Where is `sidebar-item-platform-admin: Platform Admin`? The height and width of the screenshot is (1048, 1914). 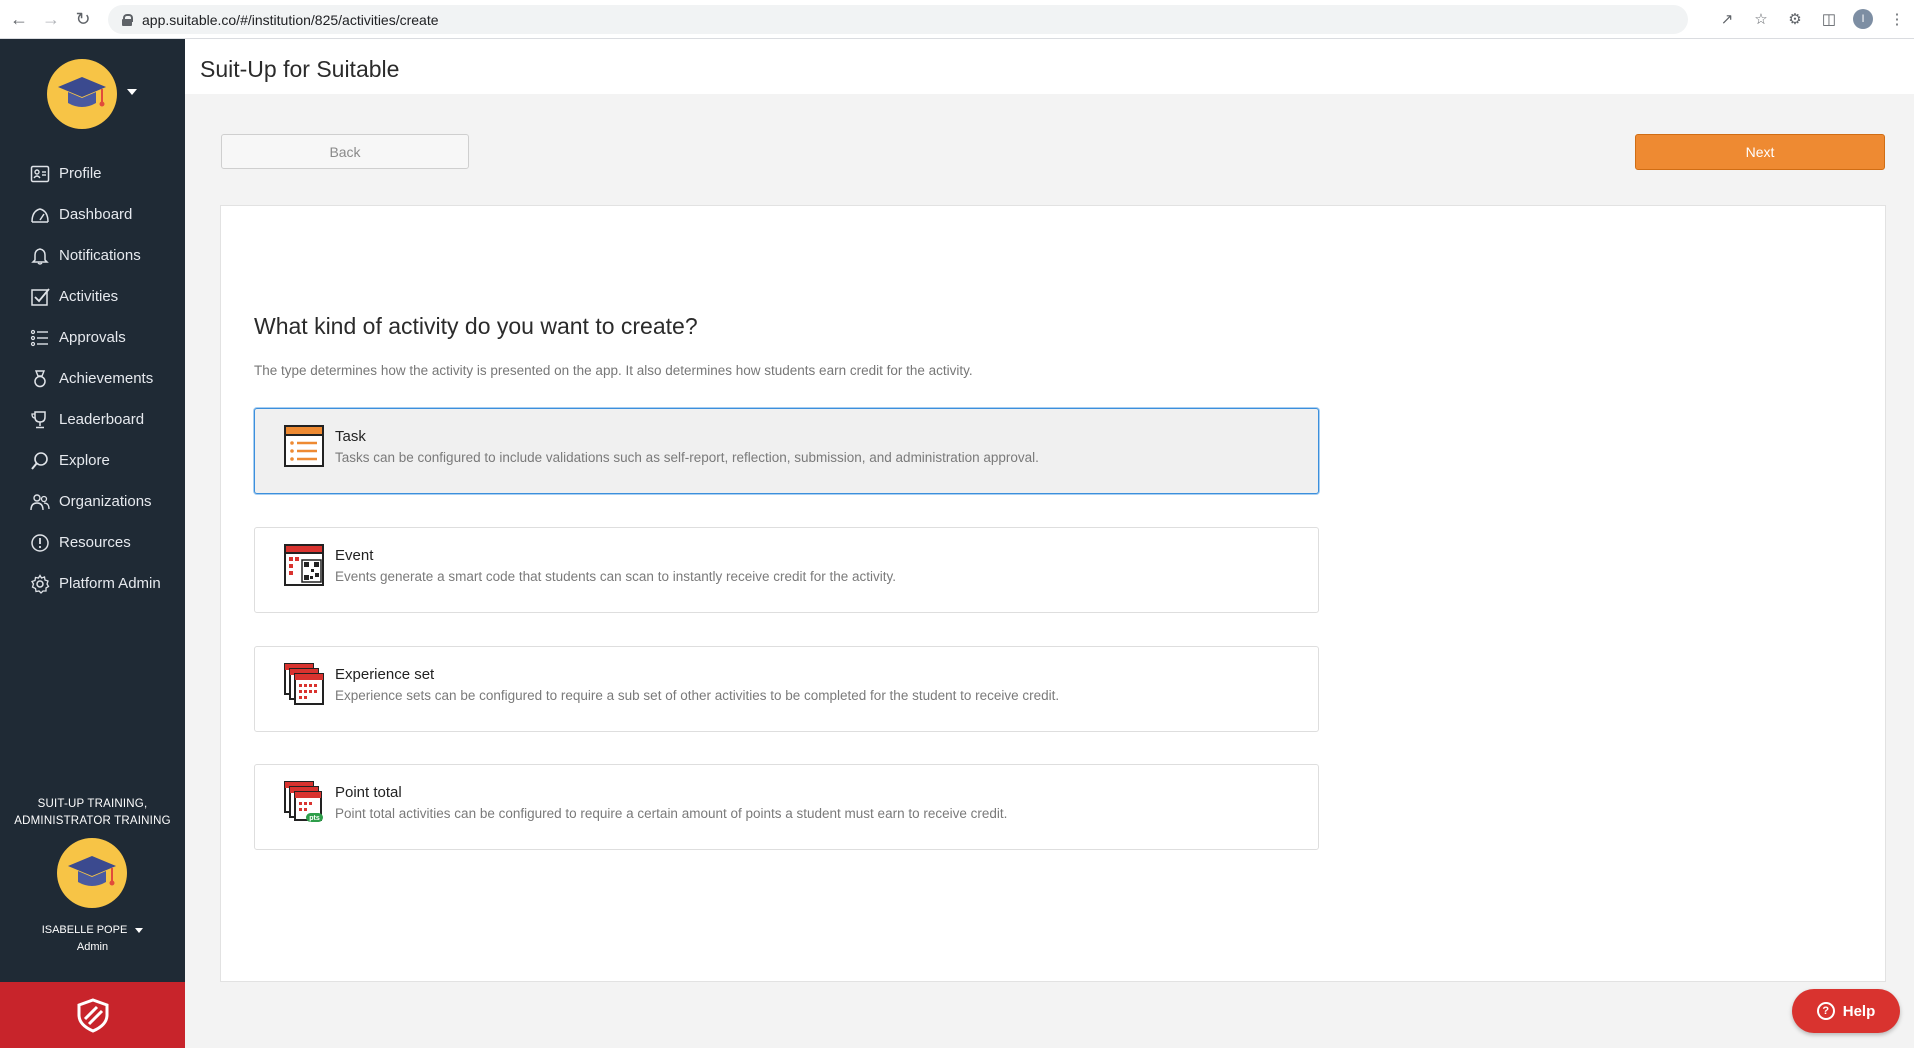 sidebar-item-platform-admin: Platform Admin is located at coordinates (92, 583).